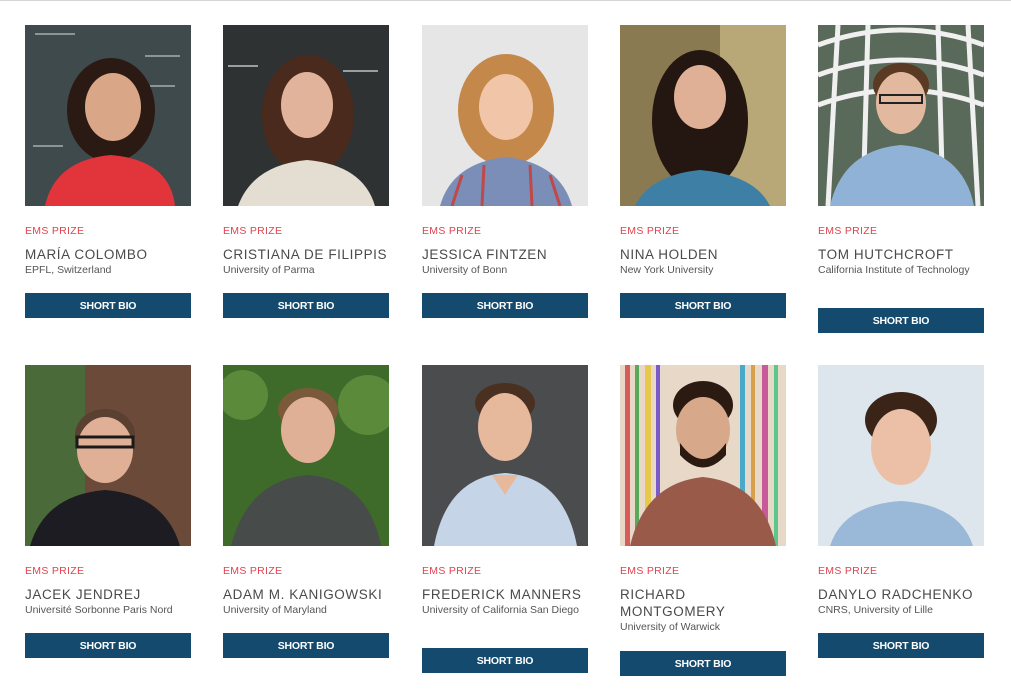 The height and width of the screenshot is (700, 1011). What do you see at coordinates (303, 594) in the screenshot?
I see `person-name: ADAM M. KANIGOWSKI` at bounding box center [303, 594].